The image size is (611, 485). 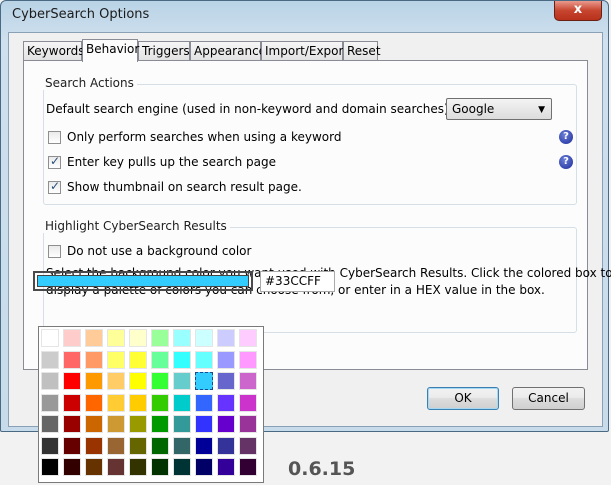 What do you see at coordinates (110, 50) in the screenshot?
I see `tab-behavior: Behavior` at bounding box center [110, 50].